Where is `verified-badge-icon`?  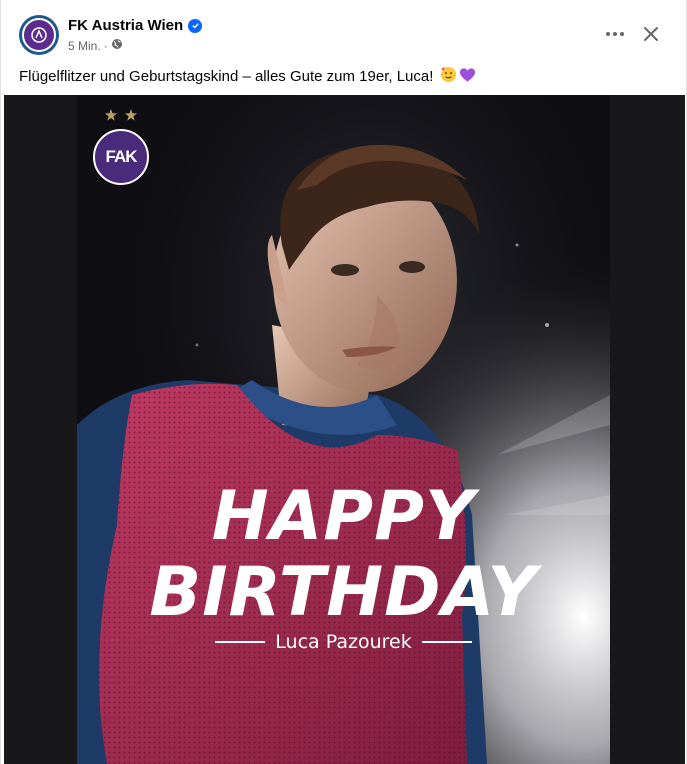 verified-badge-icon is located at coordinates (195, 25).